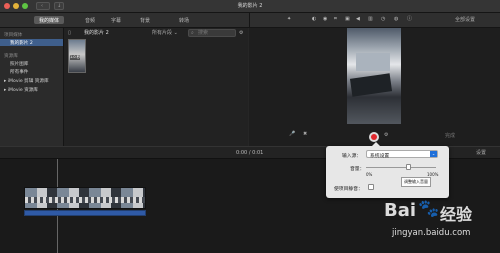  What do you see at coordinates (376, 144) in the screenshot?
I see `popover-arrow` at bounding box center [376, 144].